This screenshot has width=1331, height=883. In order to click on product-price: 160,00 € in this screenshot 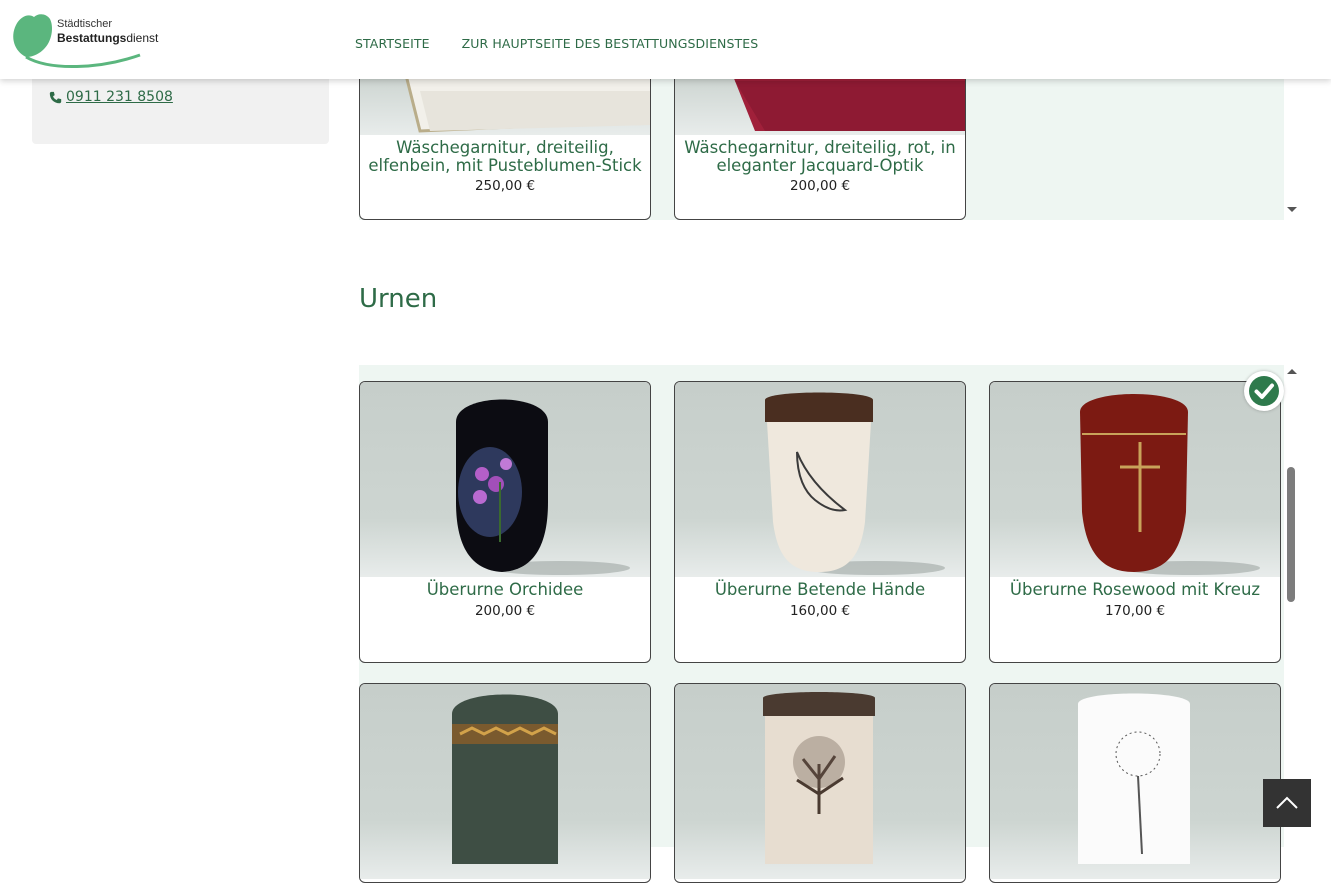, I will do `click(820, 611)`.